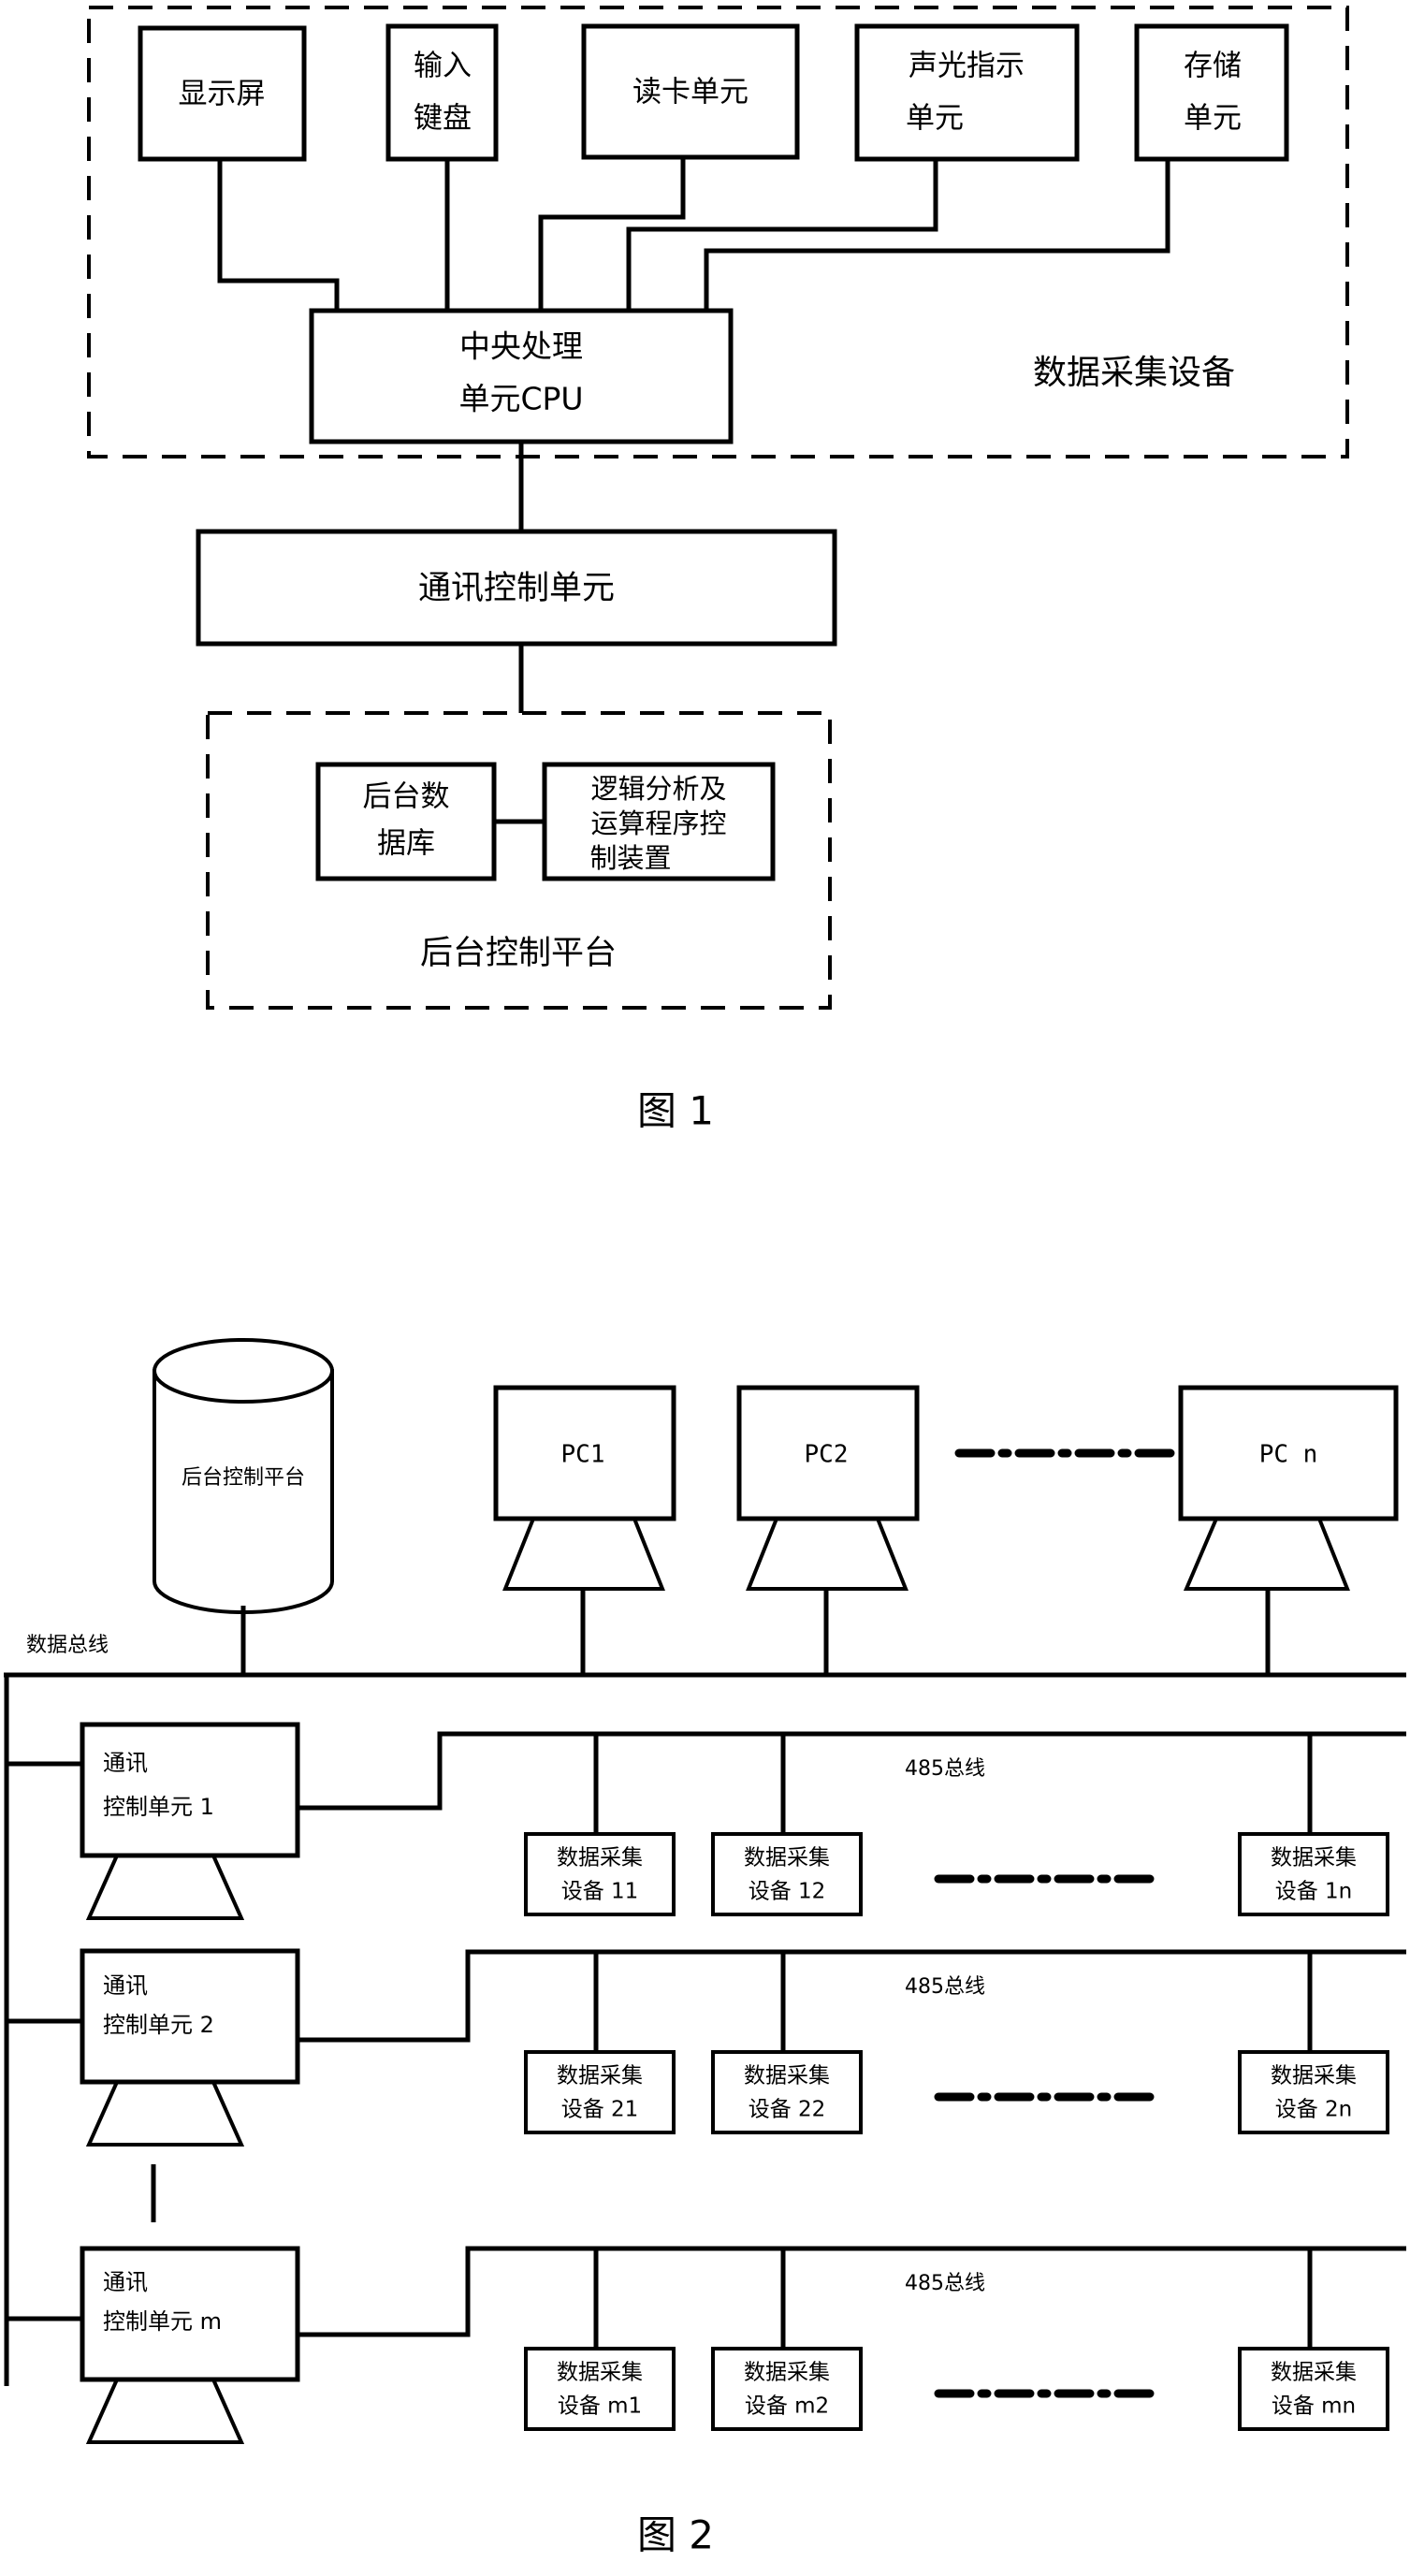 This screenshot has width=1410, height=2576. I want to click on pc-2: PC2, so click(828, 1530).